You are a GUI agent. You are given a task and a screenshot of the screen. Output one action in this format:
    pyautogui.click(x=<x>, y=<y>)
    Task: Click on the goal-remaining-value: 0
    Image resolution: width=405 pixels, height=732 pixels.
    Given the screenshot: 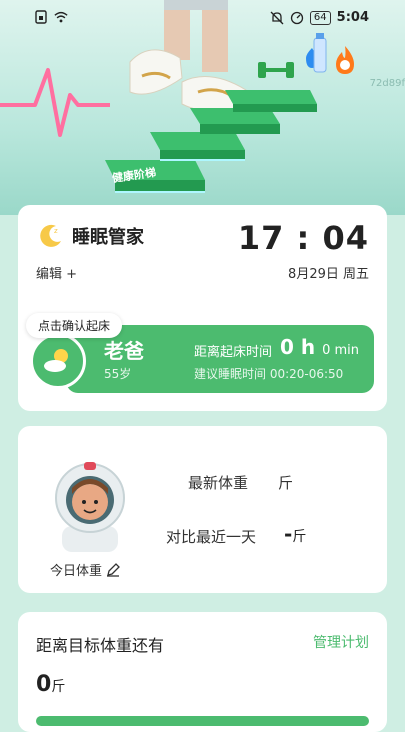 What is the action you would take?
    pyautogui.click(x=44, y=684)
    